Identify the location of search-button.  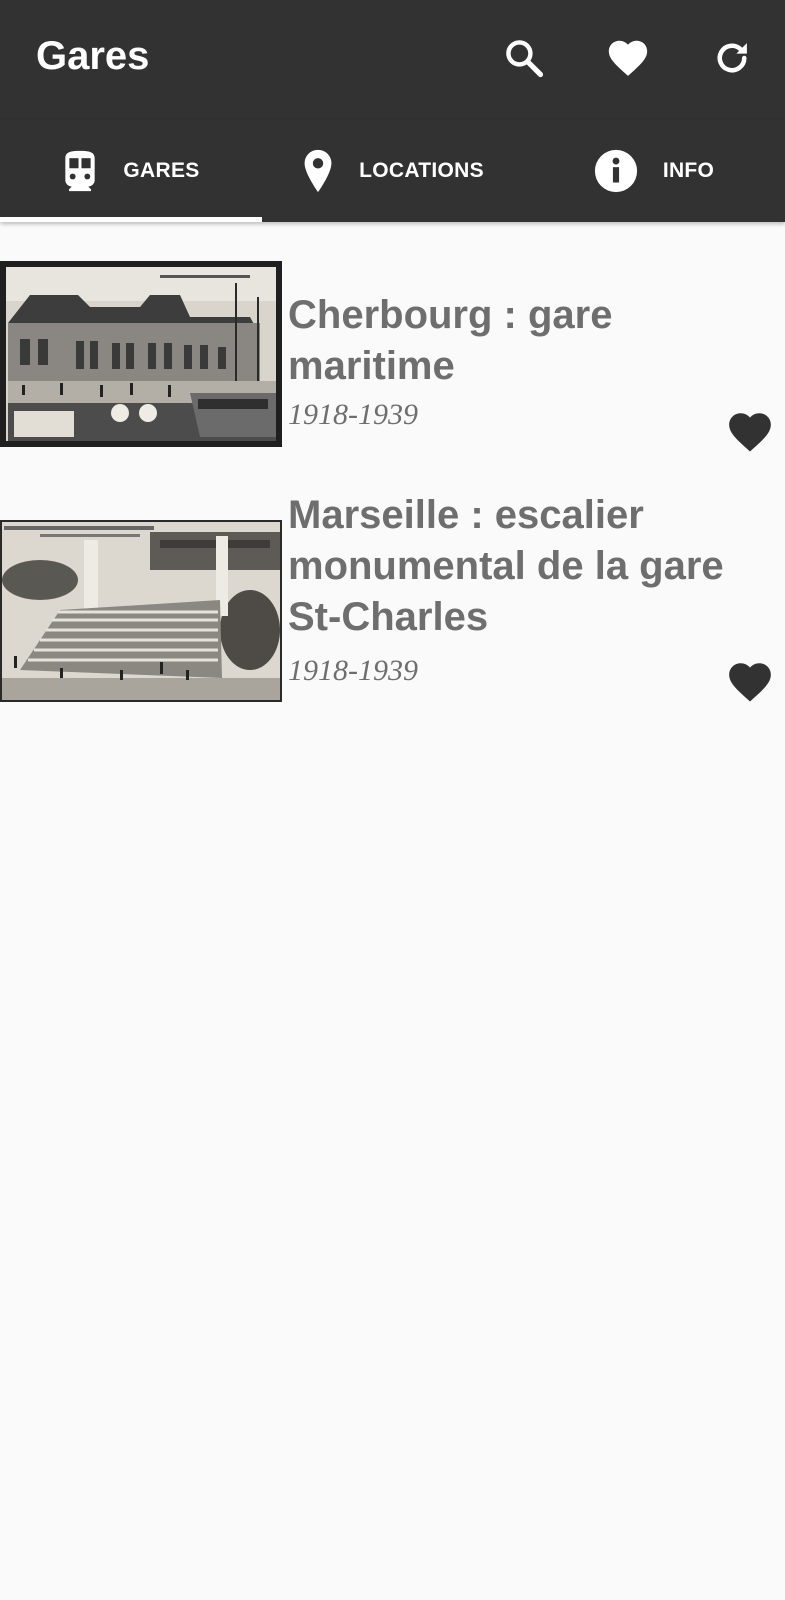
(524, 58).